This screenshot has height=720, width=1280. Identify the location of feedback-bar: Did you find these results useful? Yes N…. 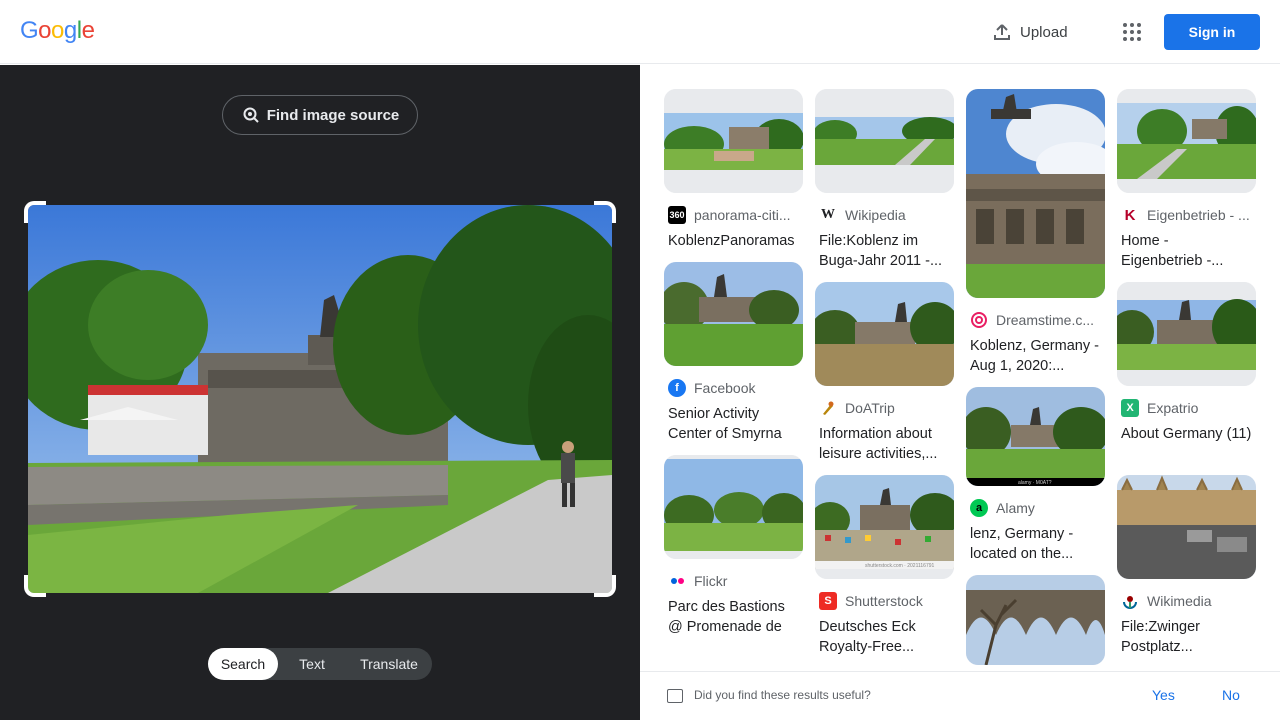
(960, 695).